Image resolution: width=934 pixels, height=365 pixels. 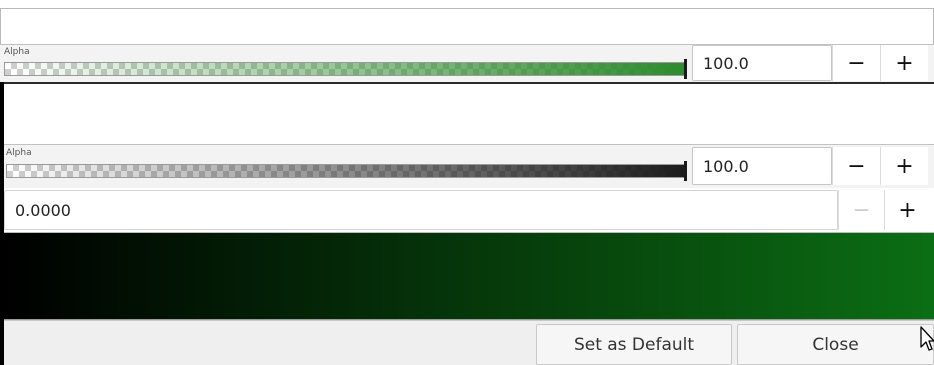 I want to click on alpha-decrement-button: −, so click(x=856, y=166).